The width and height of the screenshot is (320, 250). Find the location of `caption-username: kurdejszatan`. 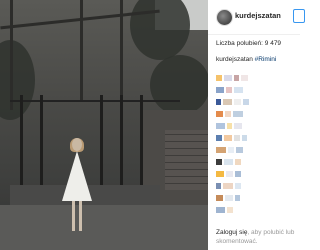

caption-username: kurdejszatan is located at coordinates (234, 59).